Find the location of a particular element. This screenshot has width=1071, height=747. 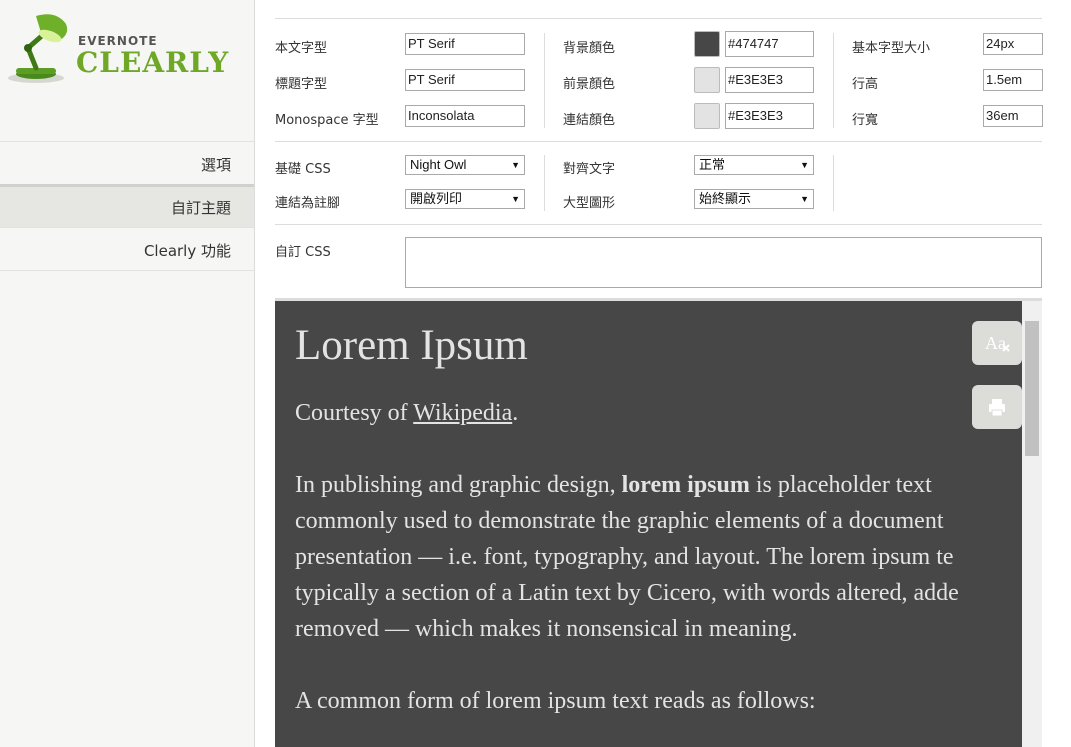

text-align-select: 正常 ▼ is located at coordinates (754, 165).